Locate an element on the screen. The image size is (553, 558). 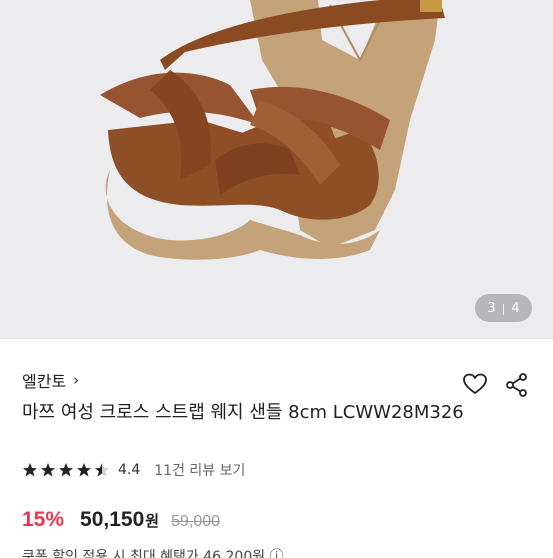
brand-link: 엘칸토 › is located at coordinates (50, 380).